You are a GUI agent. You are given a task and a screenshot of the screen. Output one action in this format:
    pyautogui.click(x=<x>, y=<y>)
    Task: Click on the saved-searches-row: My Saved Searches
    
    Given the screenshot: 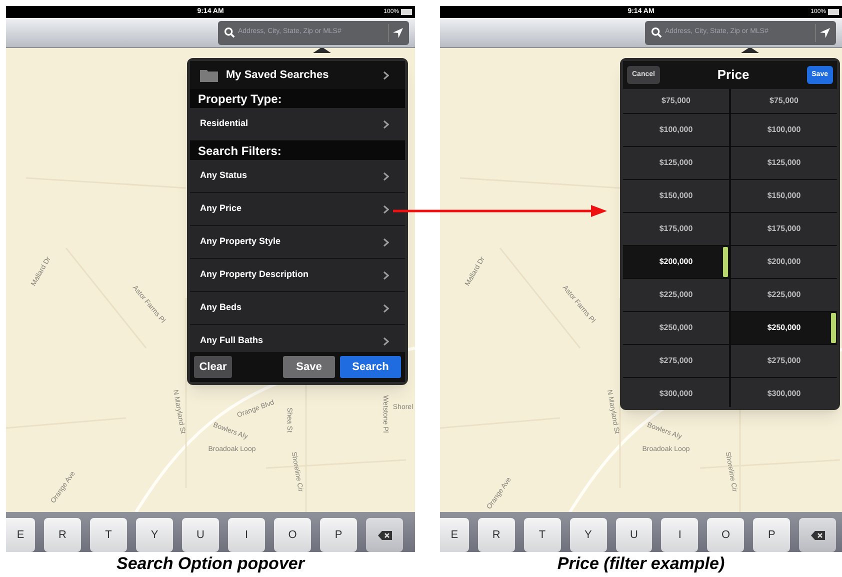 What is the action you would take?
    pyautogui.click(x=297, y=75)
    